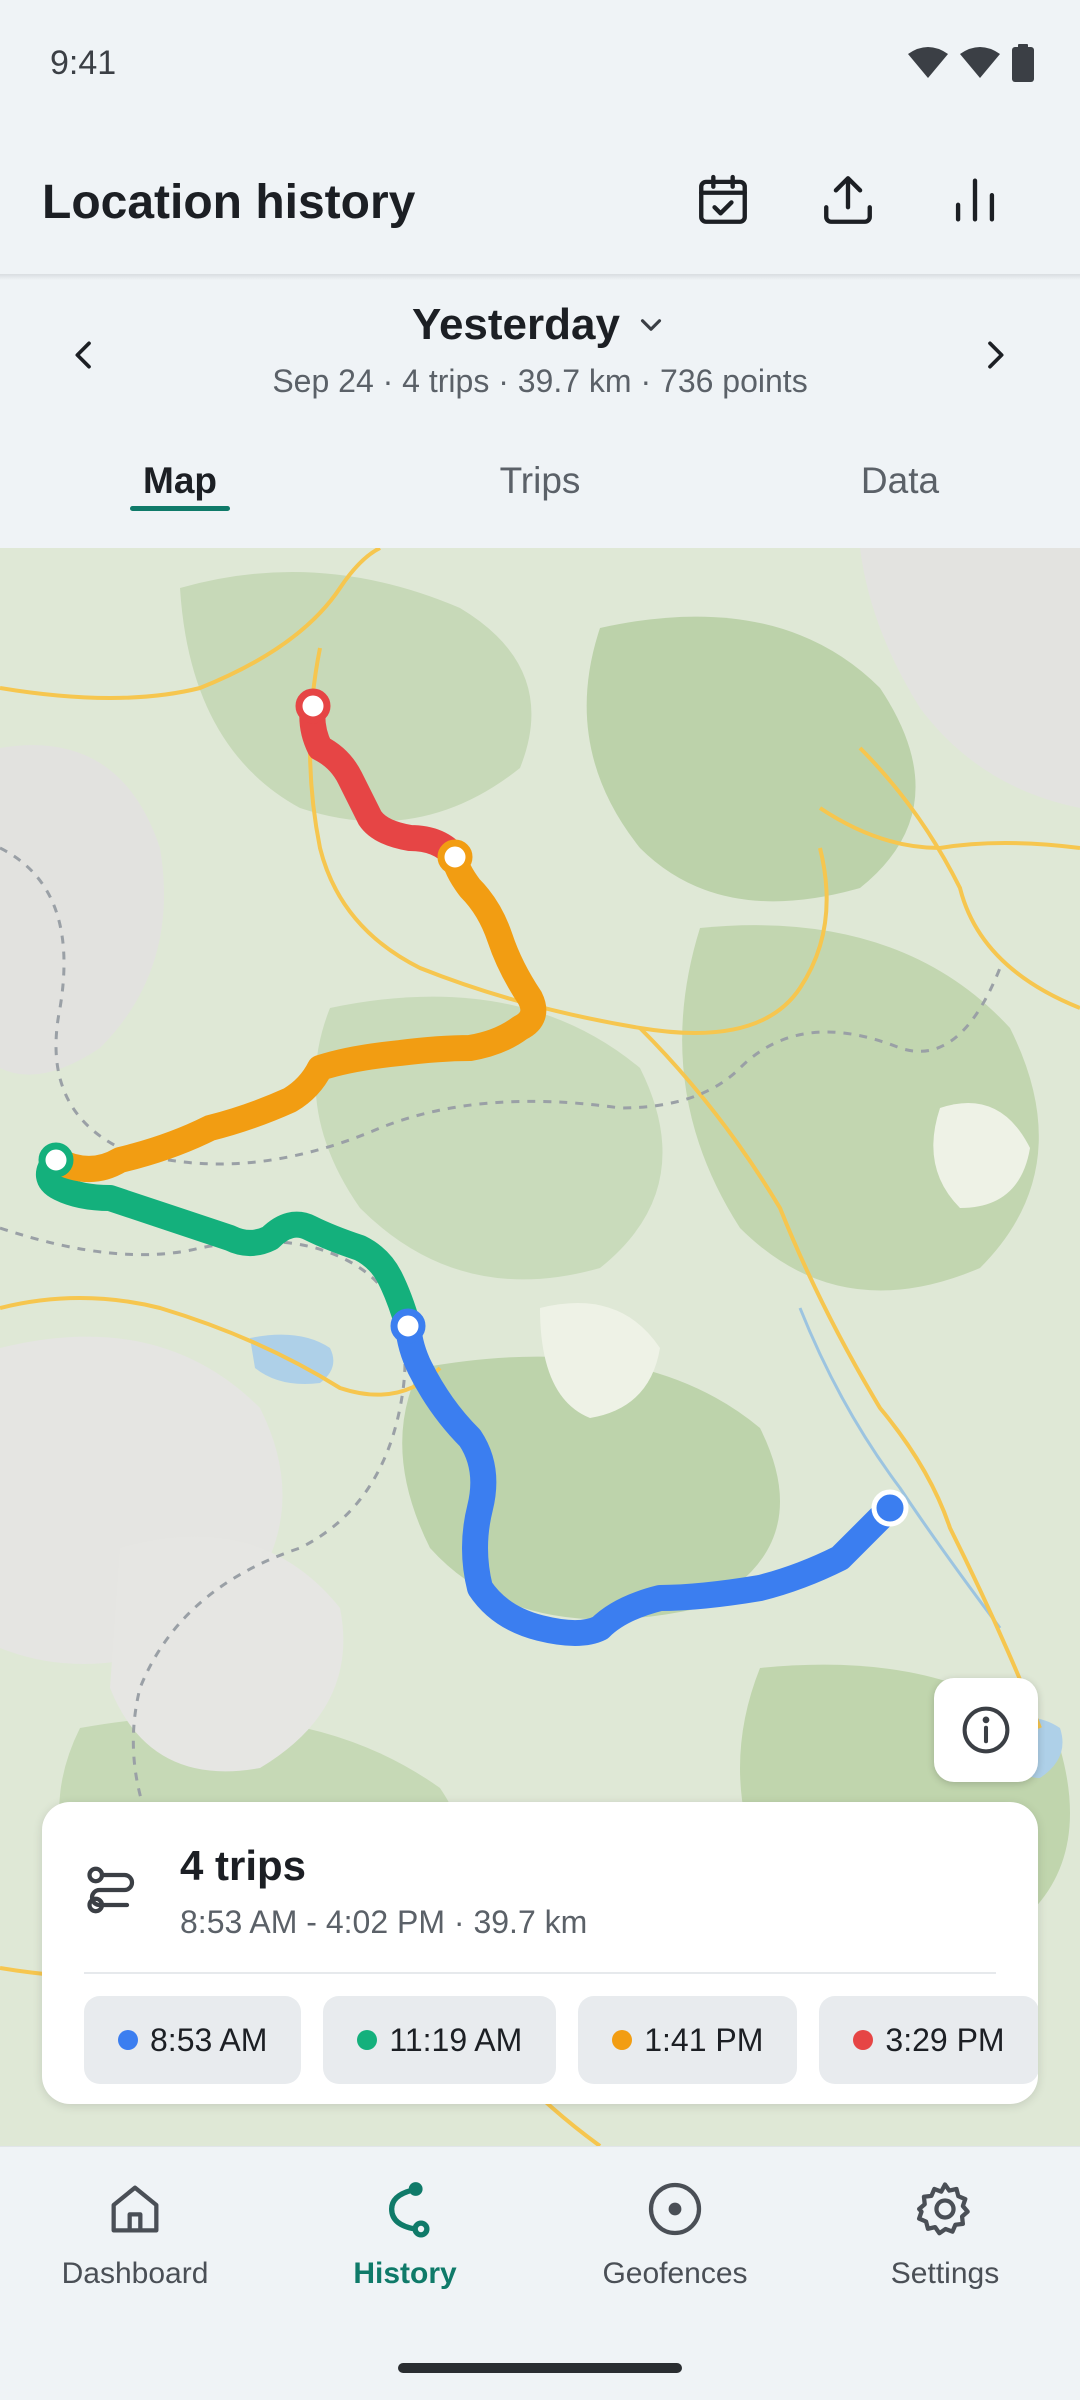 Image resolution: width=1080 pixels, height=2400 pixels. What do you see at coordinates (540, 2368) in the screenshot?
I see `home-indicator` at bounding box center [540, 2368].